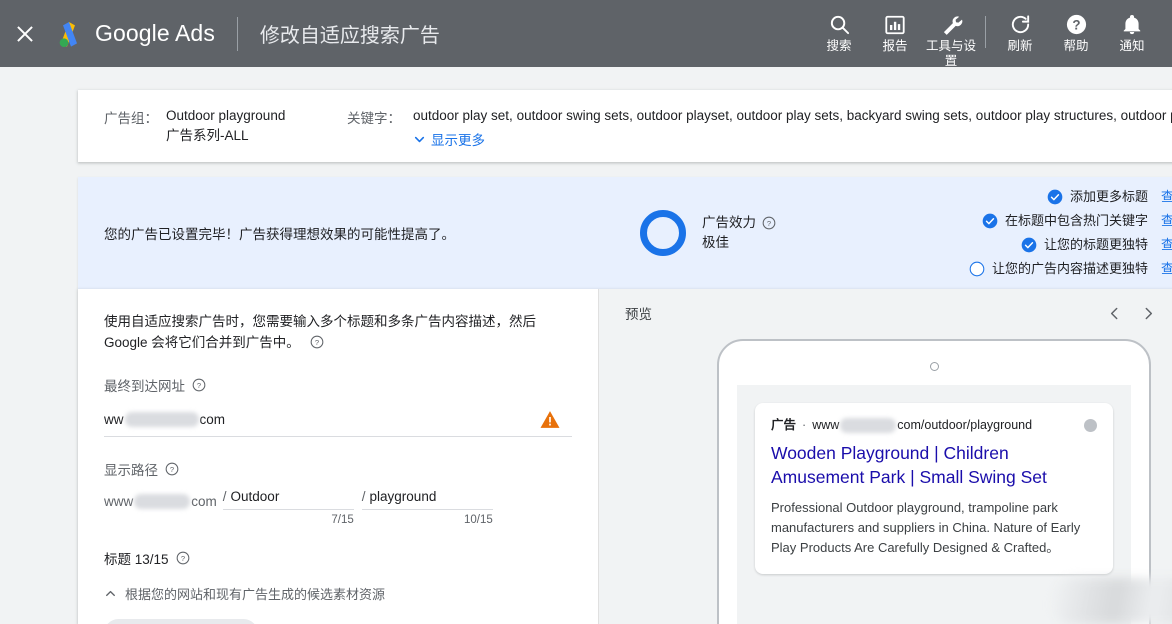 This screenshot has width=1172, height=624. Describe the element at coordinates (338, 420) in the screenshot. I see `final-url-field: ww com` at that location.